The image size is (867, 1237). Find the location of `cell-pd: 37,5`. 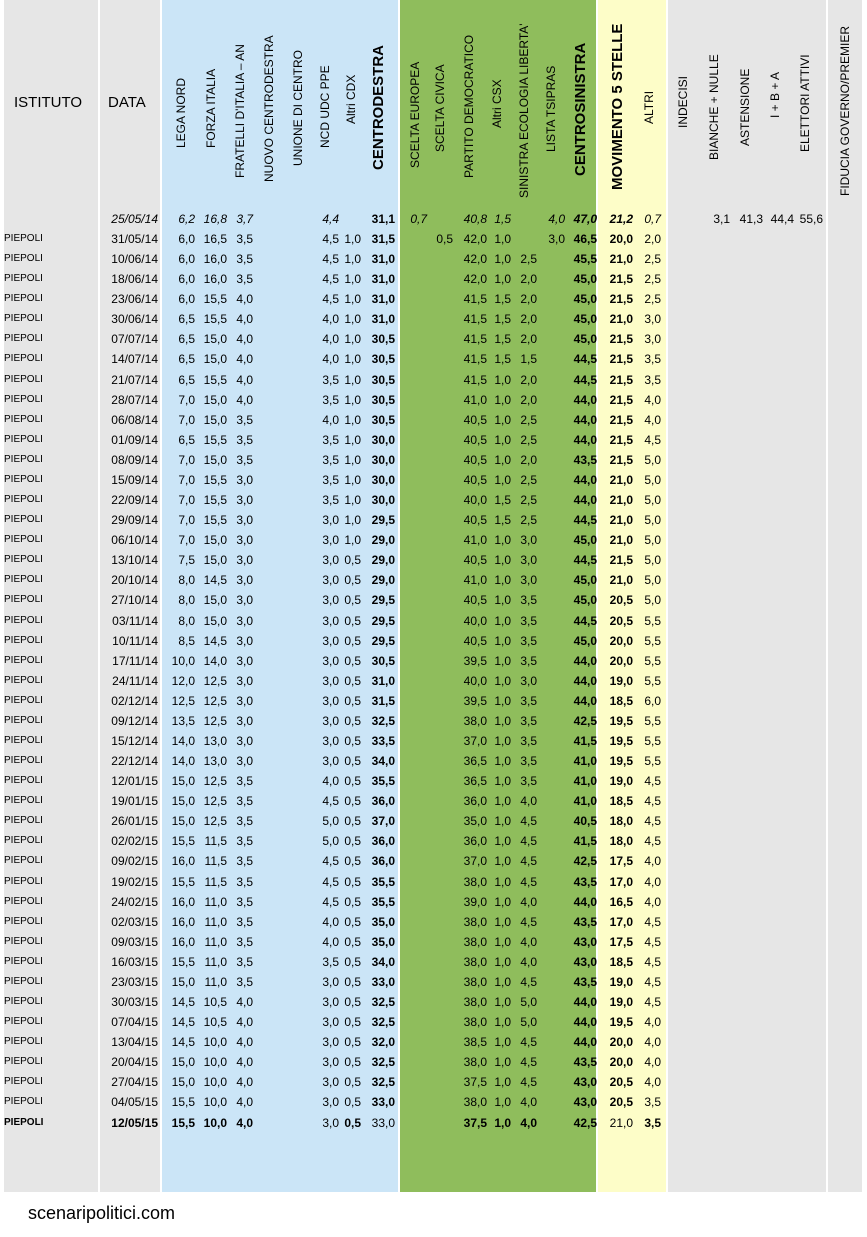

cell-pd: 37,5 is located at coordinates (475, 1082).